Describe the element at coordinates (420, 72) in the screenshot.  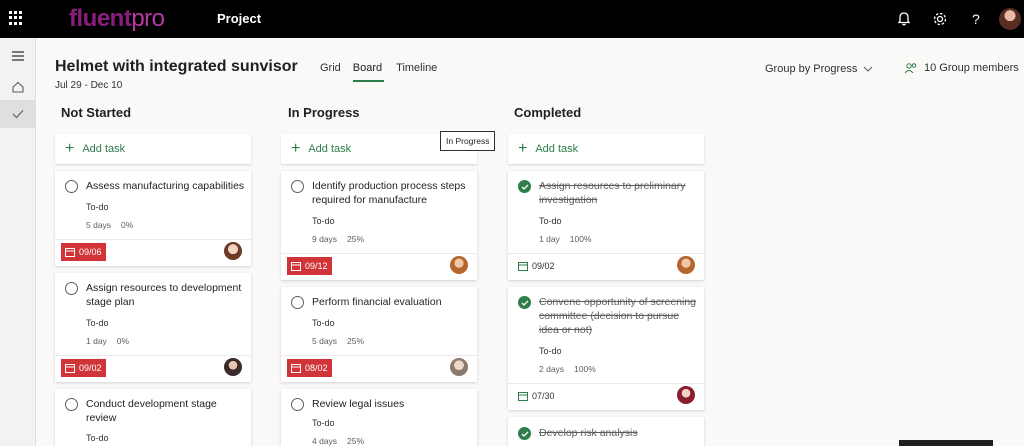
I see `tab-timeline: Timeline` at that location.